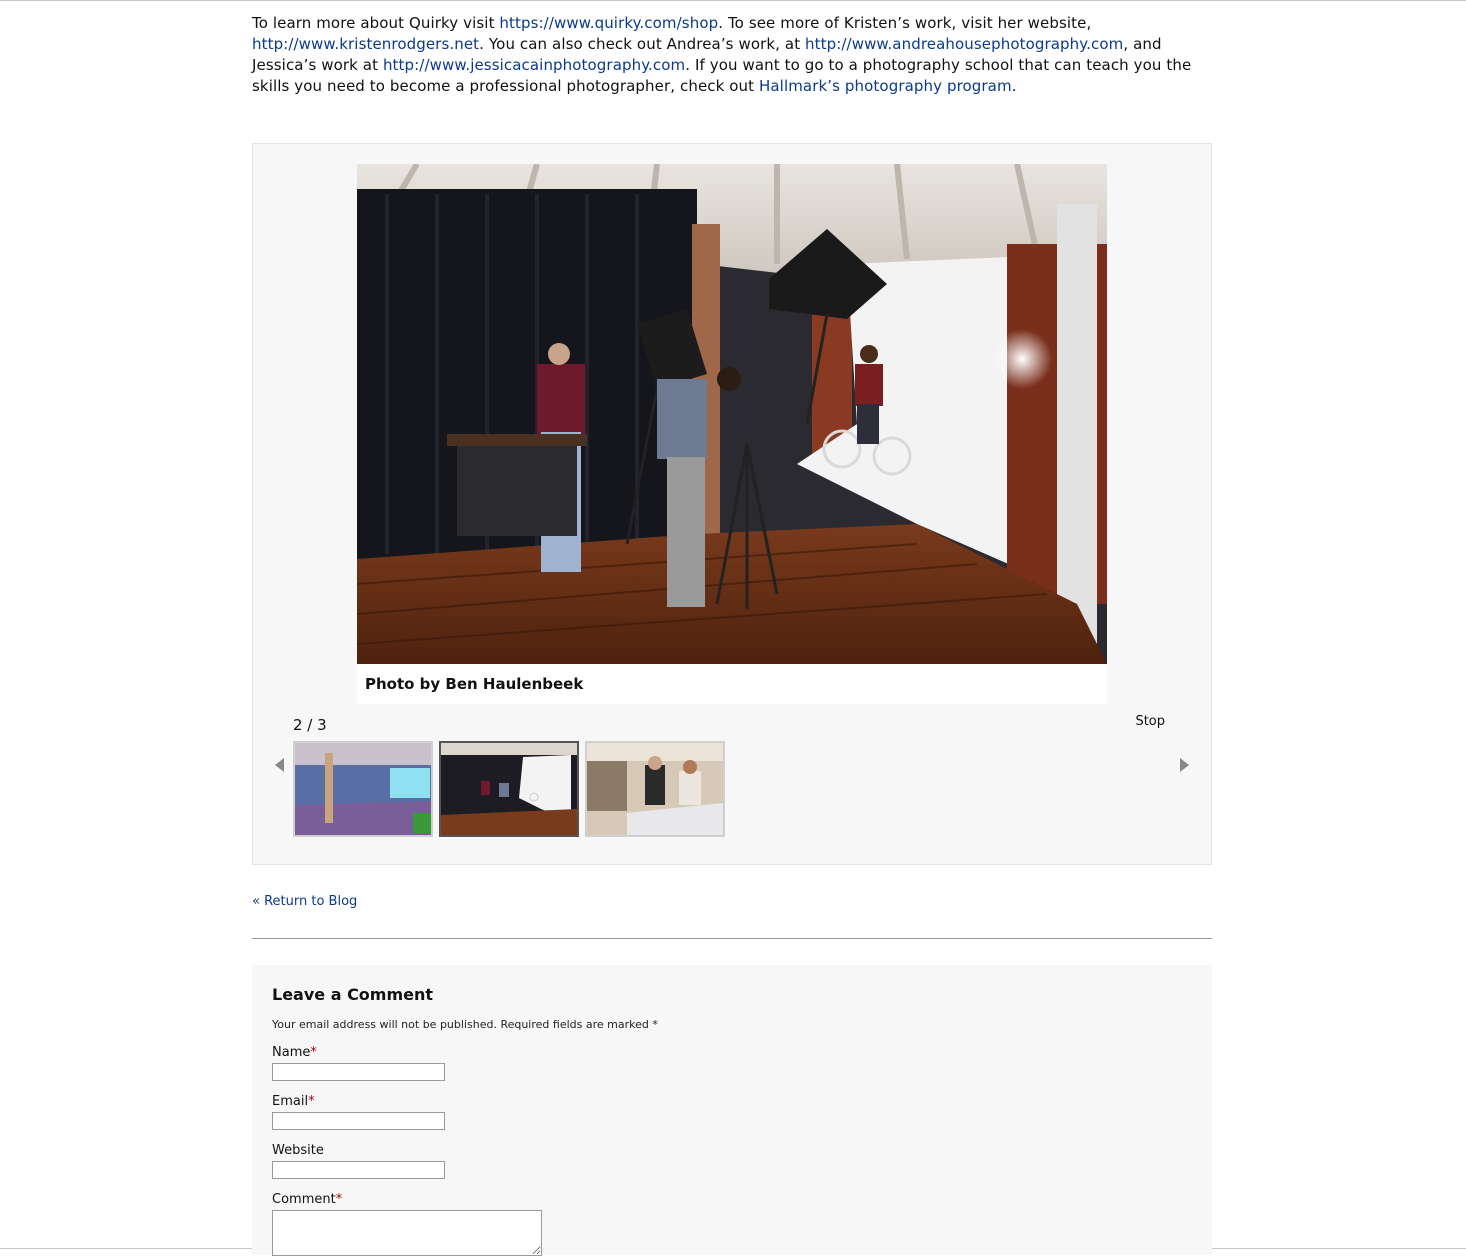  Describe the element at coordinates (358, 1121) in the screenshot. I see `email-field` at that location.